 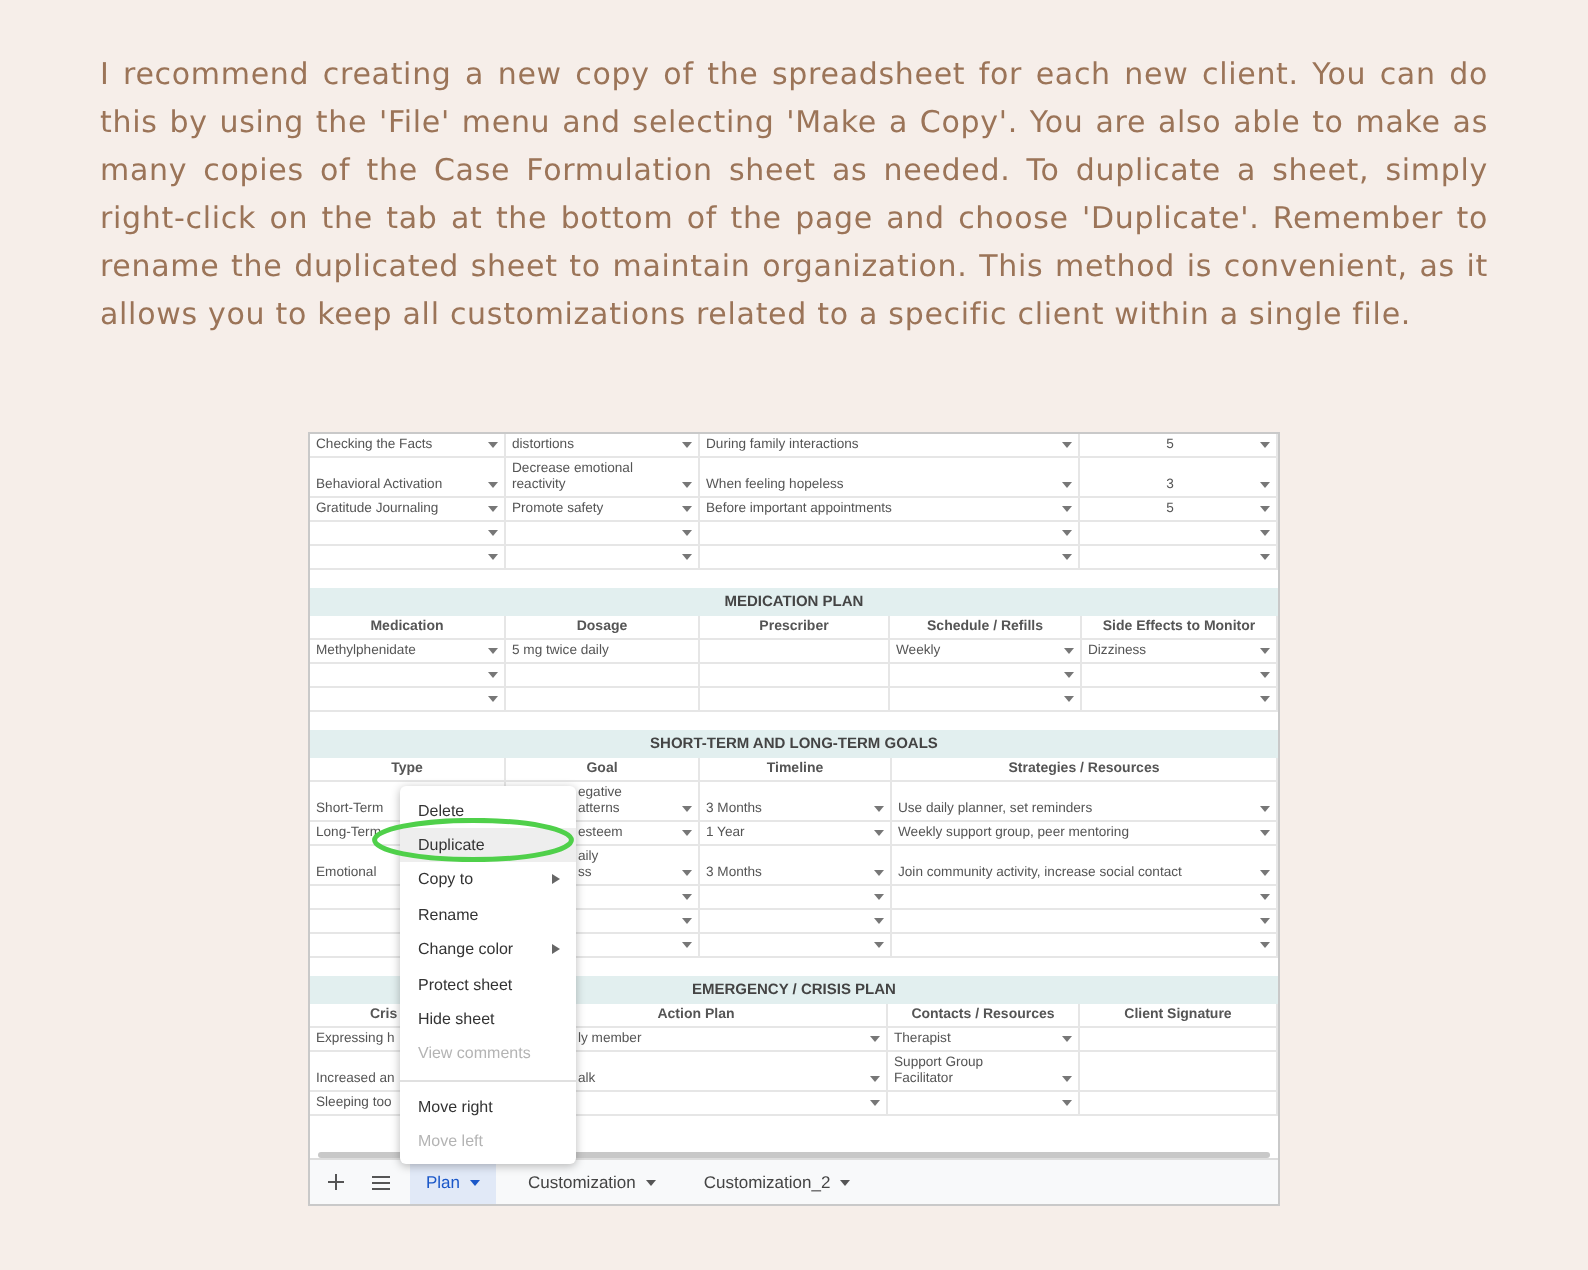 What do you see at coordinates (488, 1106) in the screenshot?
I see `menu-item: Move right` at bounding box center [488, 1106].